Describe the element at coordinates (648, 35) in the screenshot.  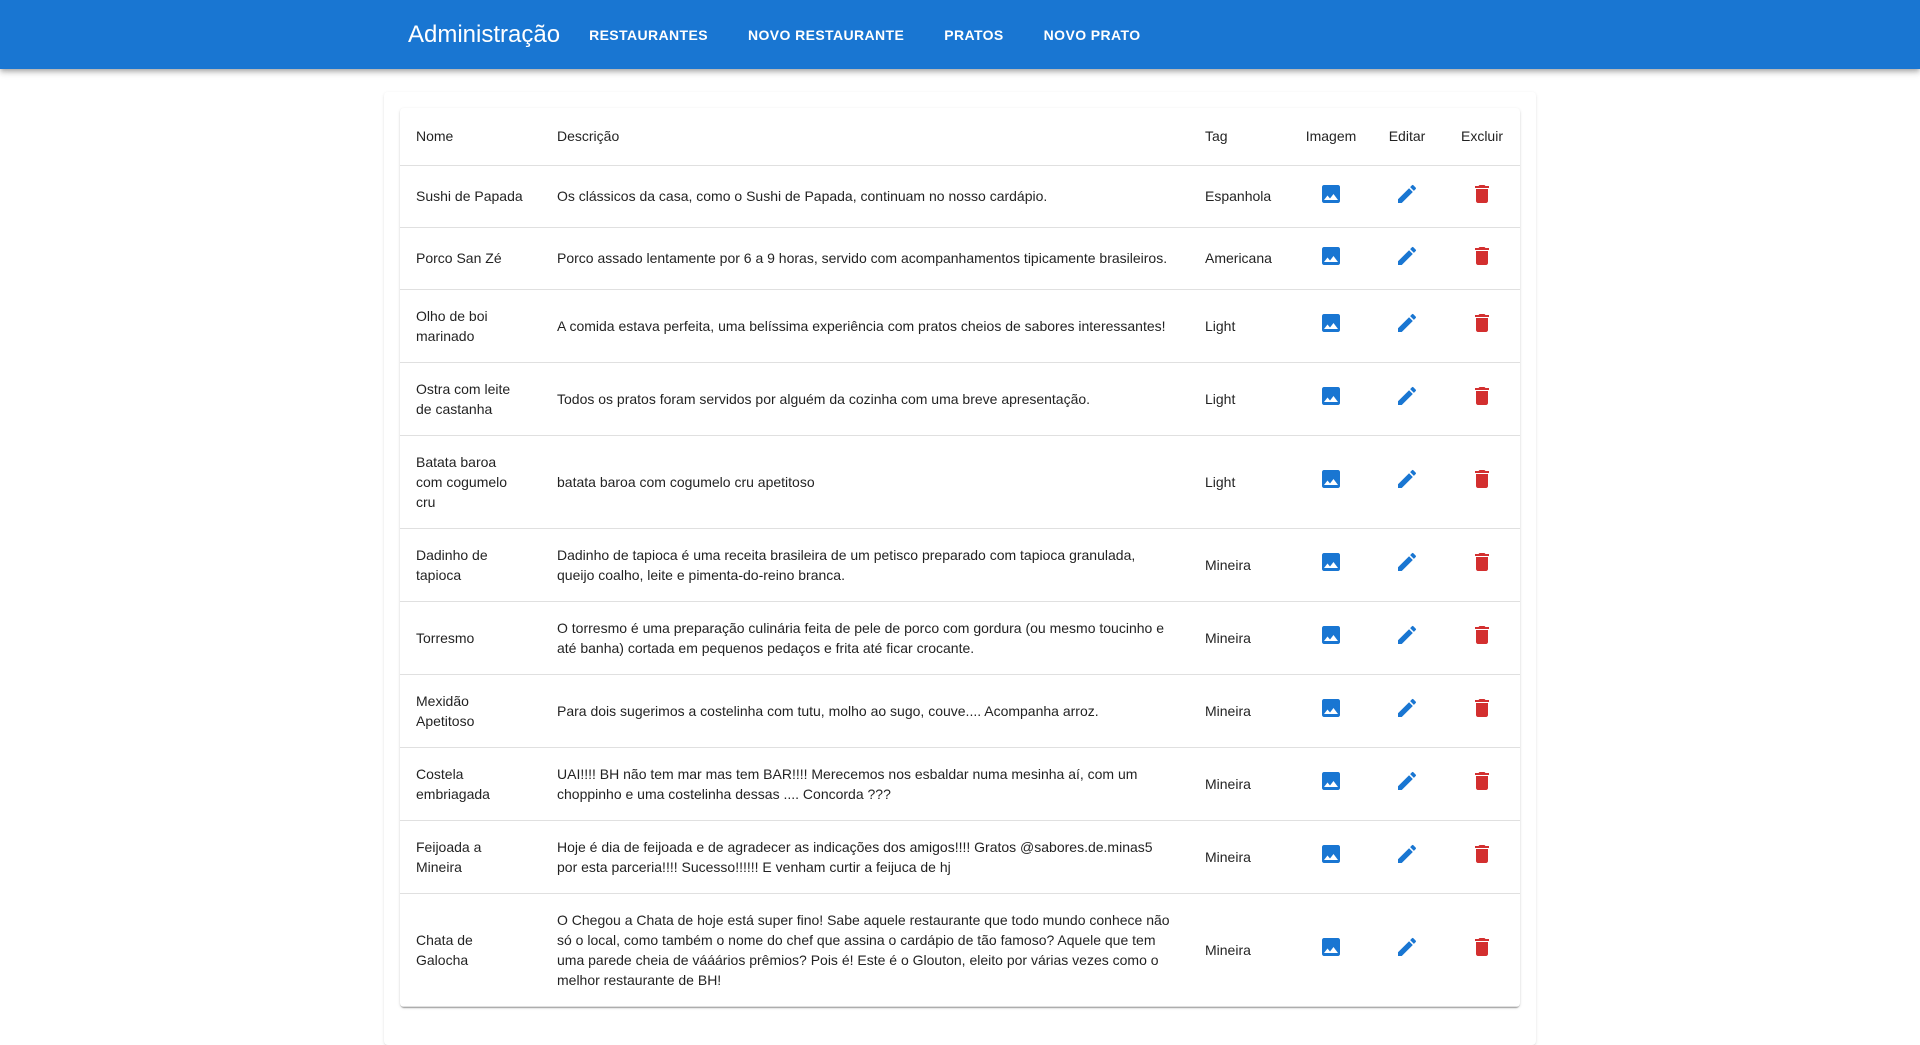
I see `nav-link-restaurantes: RESTAURANTES` at that location.